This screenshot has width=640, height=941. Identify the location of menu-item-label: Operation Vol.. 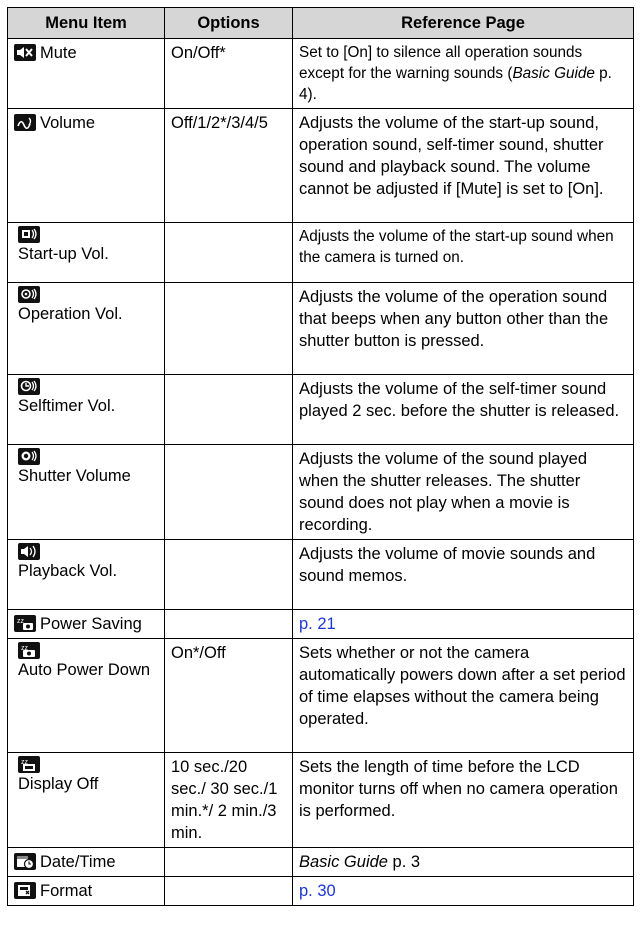
(70, 314).